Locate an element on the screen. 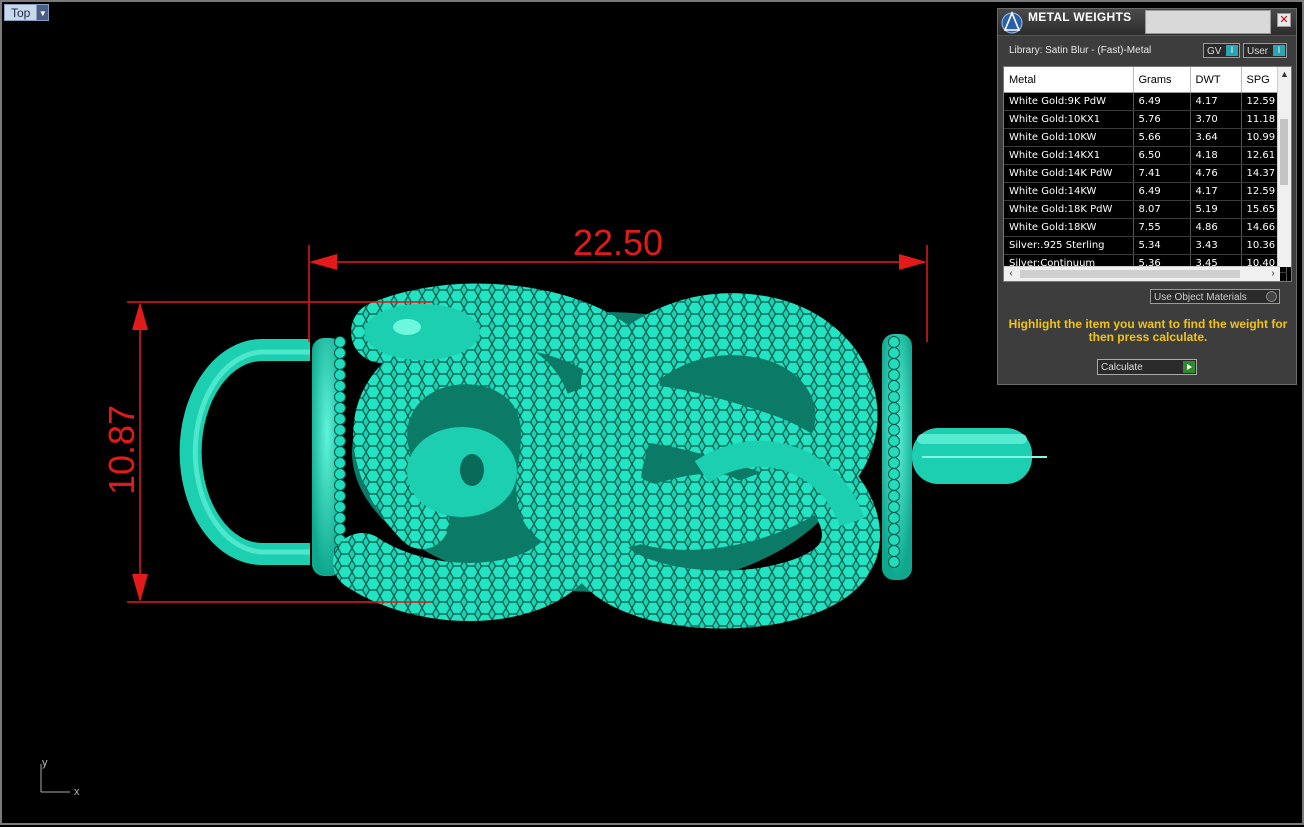  use-object-materials-label: Use Object Materials is located at coordinates (1200, 297).